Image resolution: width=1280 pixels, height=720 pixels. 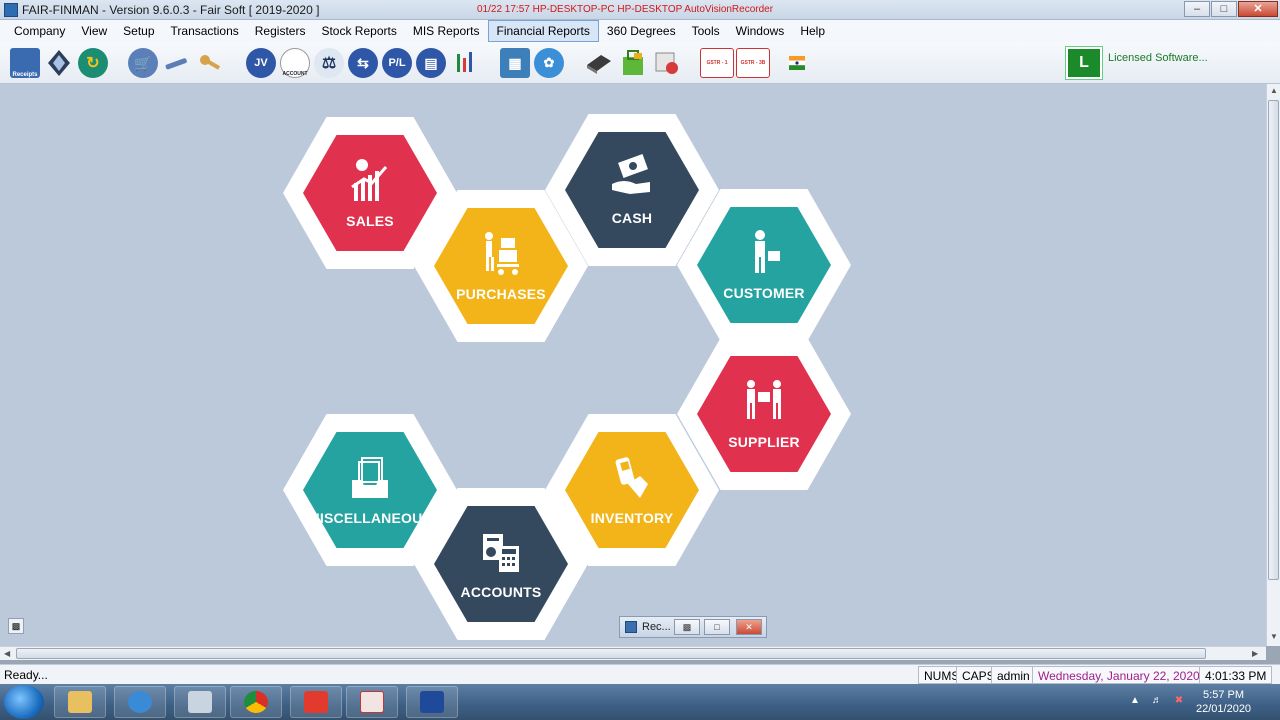 I want to click on menu-windows: Windows, so click(x=760, y=31).